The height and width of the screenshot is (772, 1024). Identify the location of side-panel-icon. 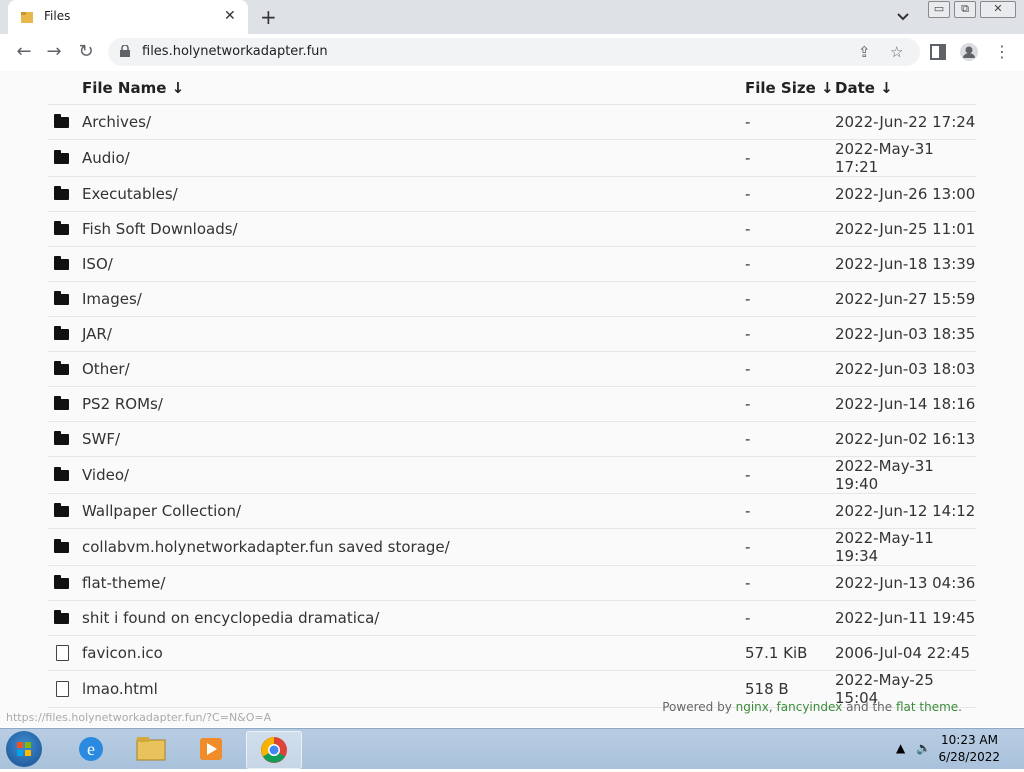
(938, 52).